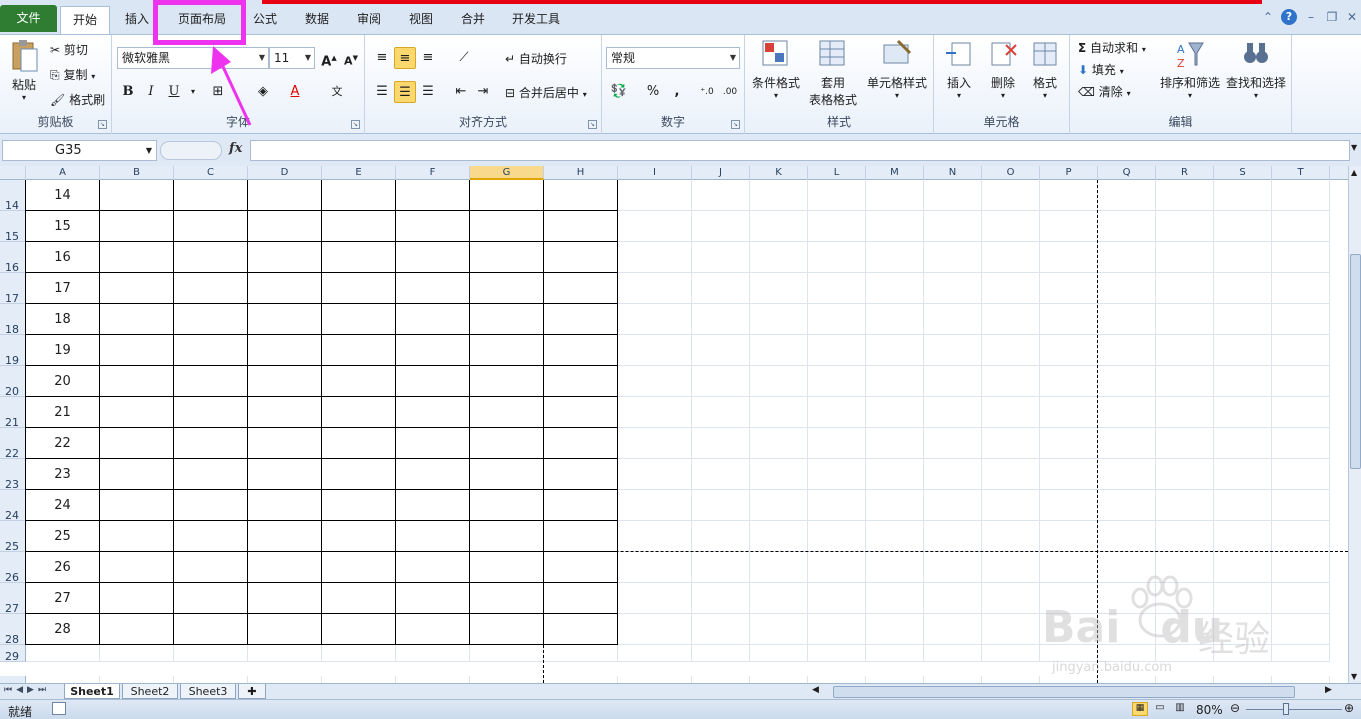 Image resolution: width=1361 pixels, height=719 pixels. Describe the element at coordinates (59, 708) in the screenshot. I see `macro-record-icon` at that location.